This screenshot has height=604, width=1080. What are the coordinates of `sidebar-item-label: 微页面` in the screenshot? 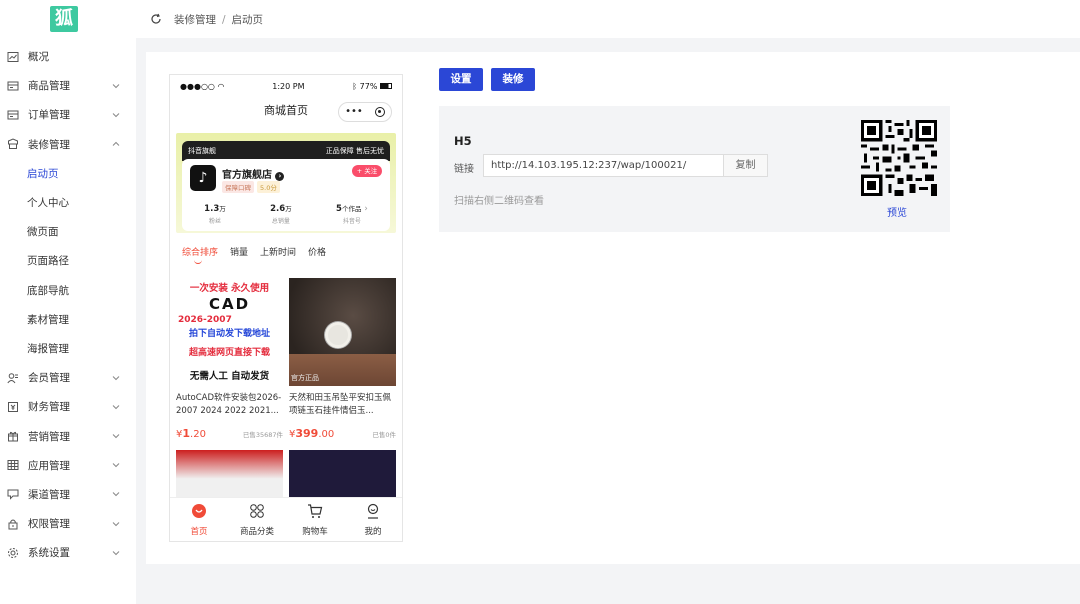 It's located at (43, 232).